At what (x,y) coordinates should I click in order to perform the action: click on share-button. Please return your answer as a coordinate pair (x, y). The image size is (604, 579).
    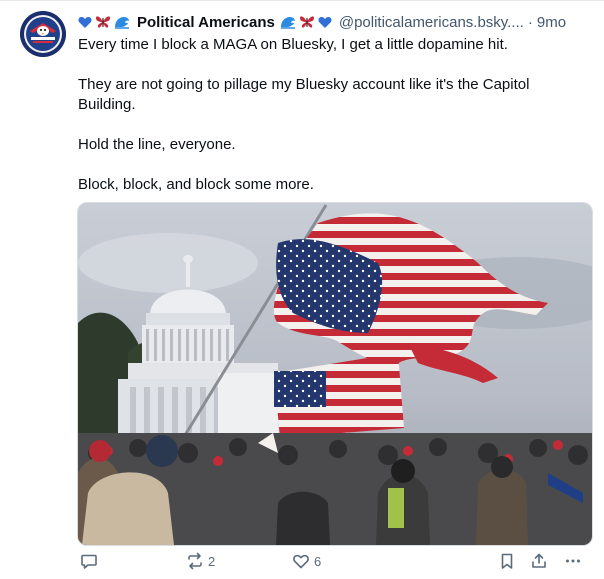
    Looking at the image, I should click on (539, 561).